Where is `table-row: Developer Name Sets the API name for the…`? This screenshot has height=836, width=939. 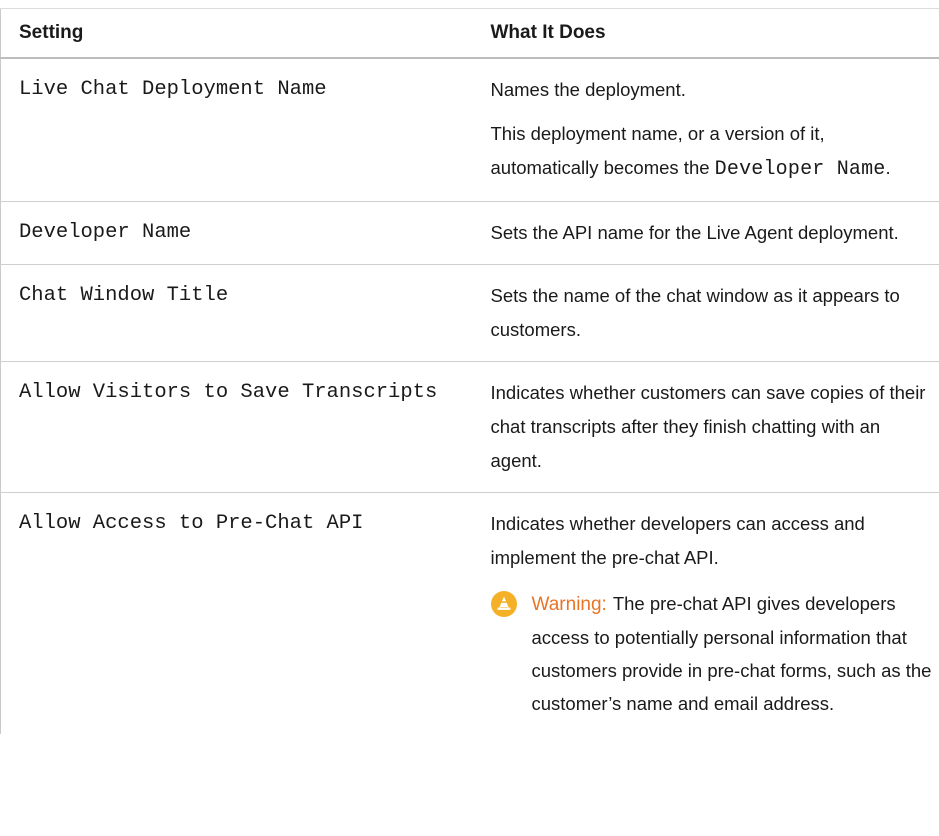 table-row: Developer Name Sets the API name for the… is located at coordinates (469, 233).